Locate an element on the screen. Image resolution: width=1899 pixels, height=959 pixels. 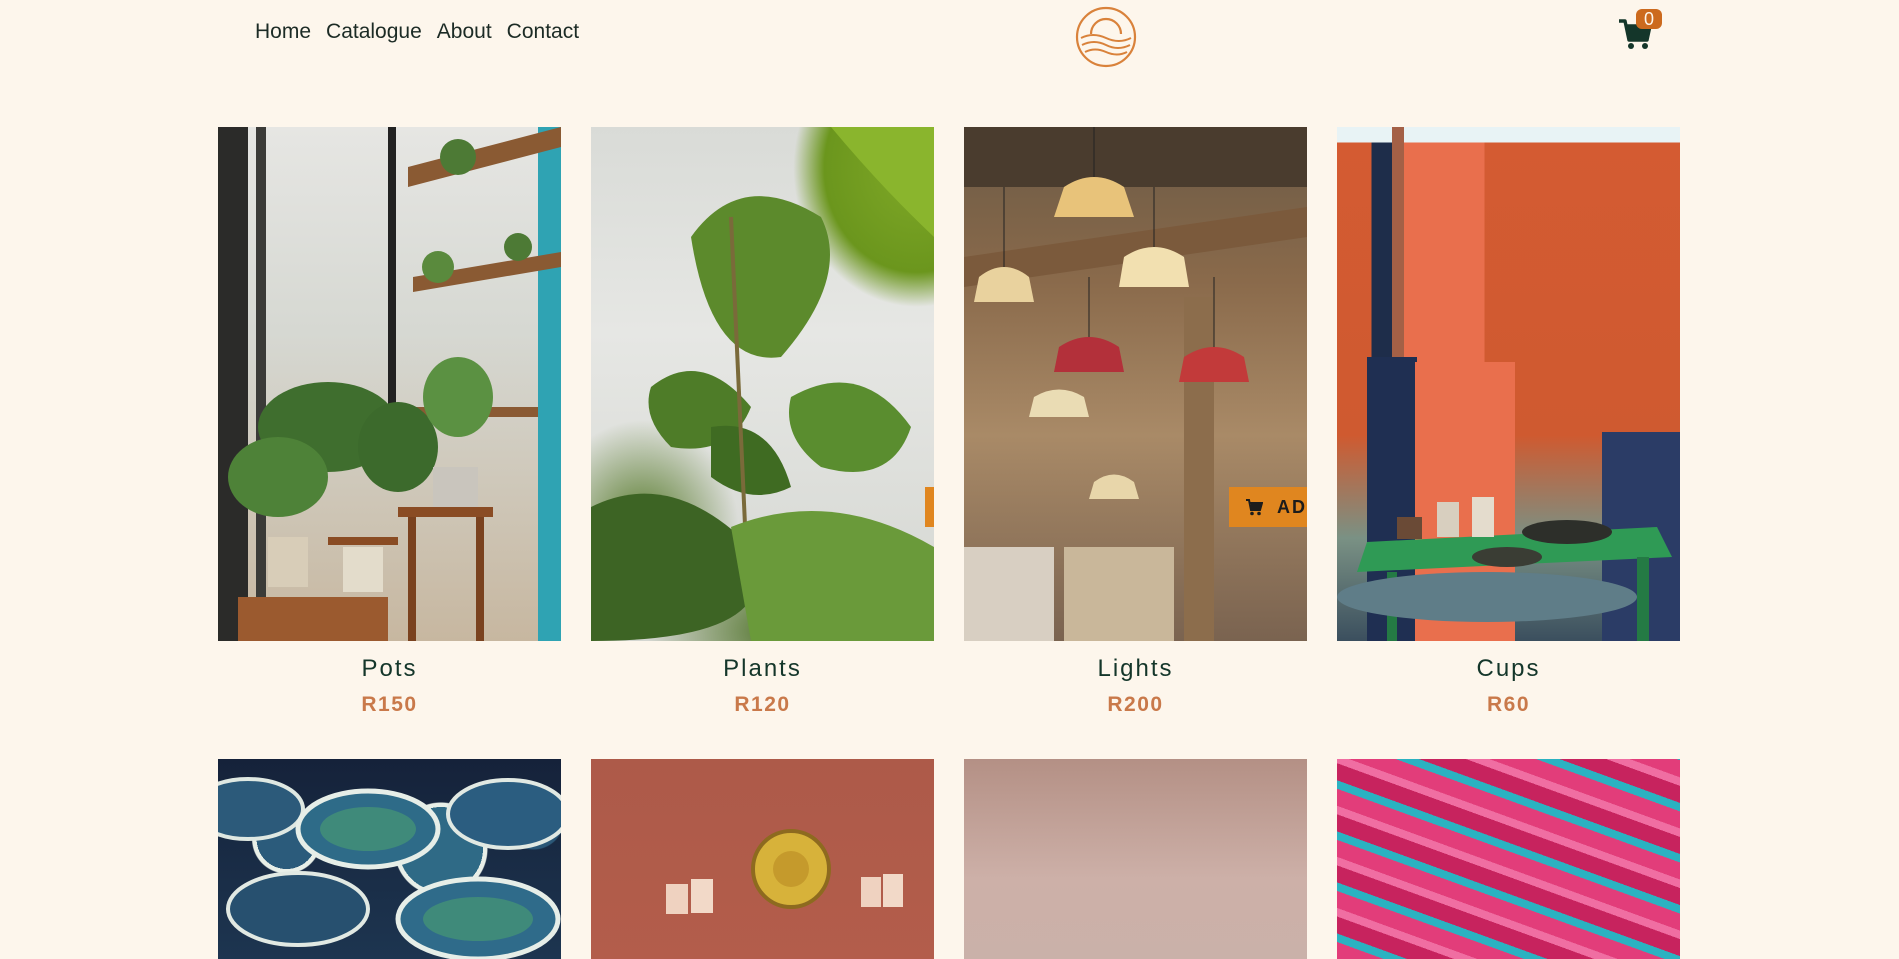
bowls-illustration is located at coordinates (389, 868).